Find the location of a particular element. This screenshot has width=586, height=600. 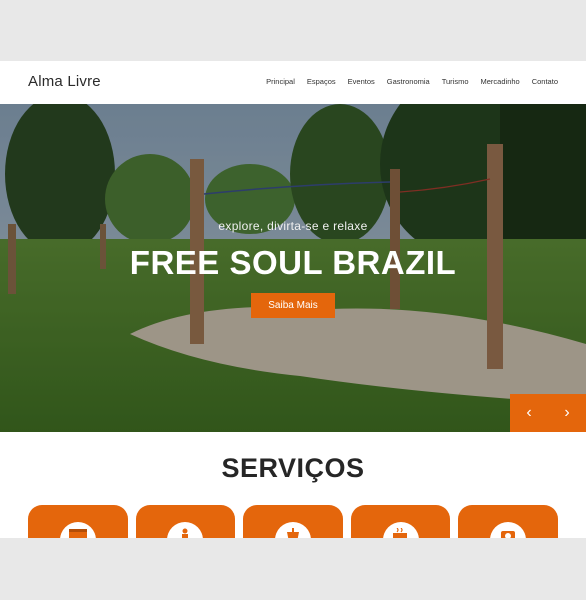

hero-title: FREE SOUL BRAZIL is located at coordinates (293, 262).